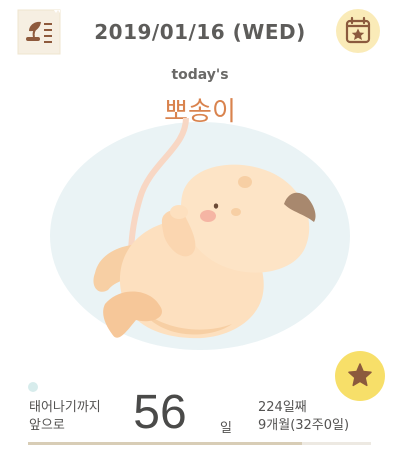 The height and width of the screenshot is (456, 400). What do you see at coordinates (165, 443) in the screenshot?
I see `progress-fill` at bounding box center [165, 443].